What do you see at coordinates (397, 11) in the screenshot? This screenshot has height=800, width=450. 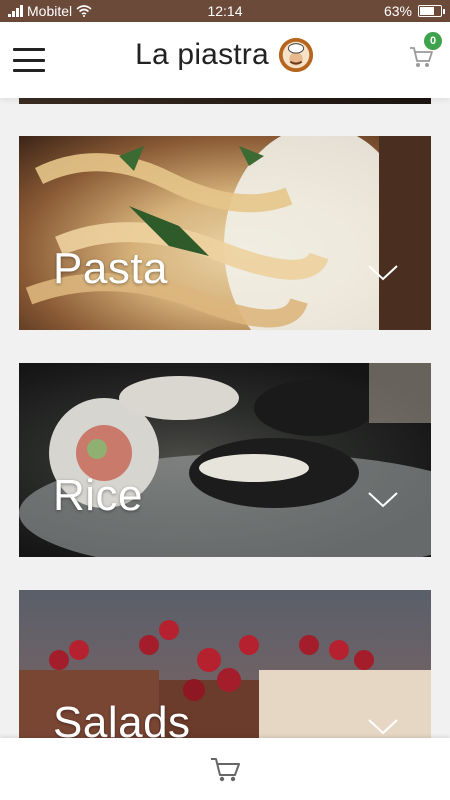 I see `battery-percent: 63%` at bounding box center [397, 11].